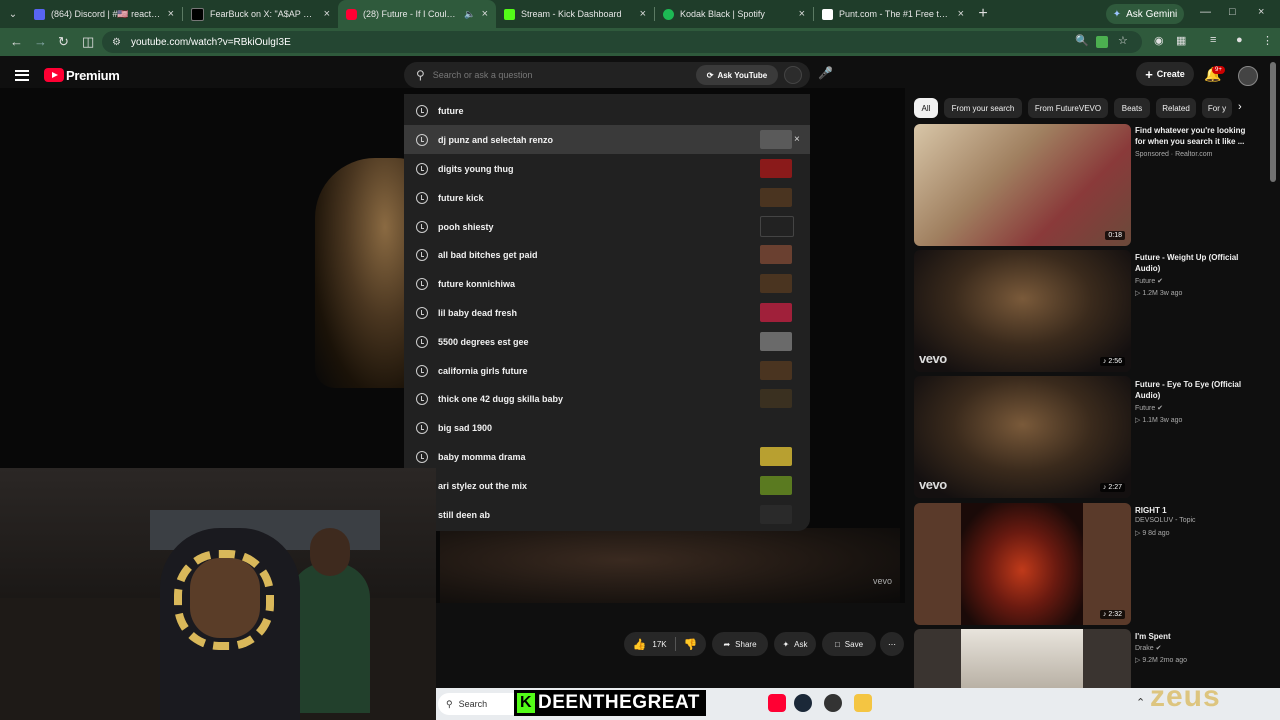  What do you see at coordinates (469, 14) in the screenshot?
I see `speaker-icon: 🔈` at bounding box center [469, 14].